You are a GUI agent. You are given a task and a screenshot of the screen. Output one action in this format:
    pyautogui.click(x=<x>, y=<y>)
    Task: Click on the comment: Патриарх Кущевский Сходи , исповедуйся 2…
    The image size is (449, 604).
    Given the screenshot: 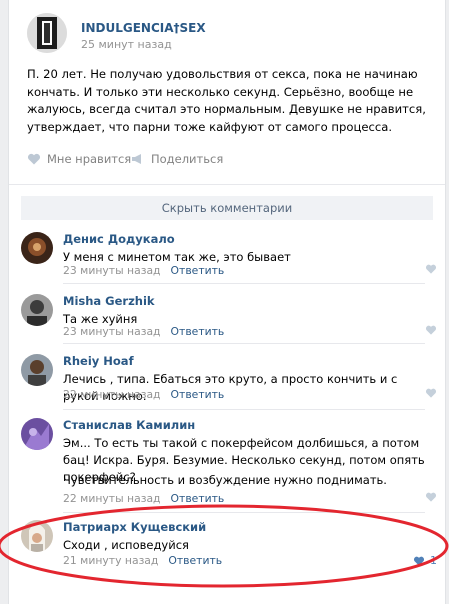 What is the action you would take?
    pyautogui.click(x=229, y=545)
    